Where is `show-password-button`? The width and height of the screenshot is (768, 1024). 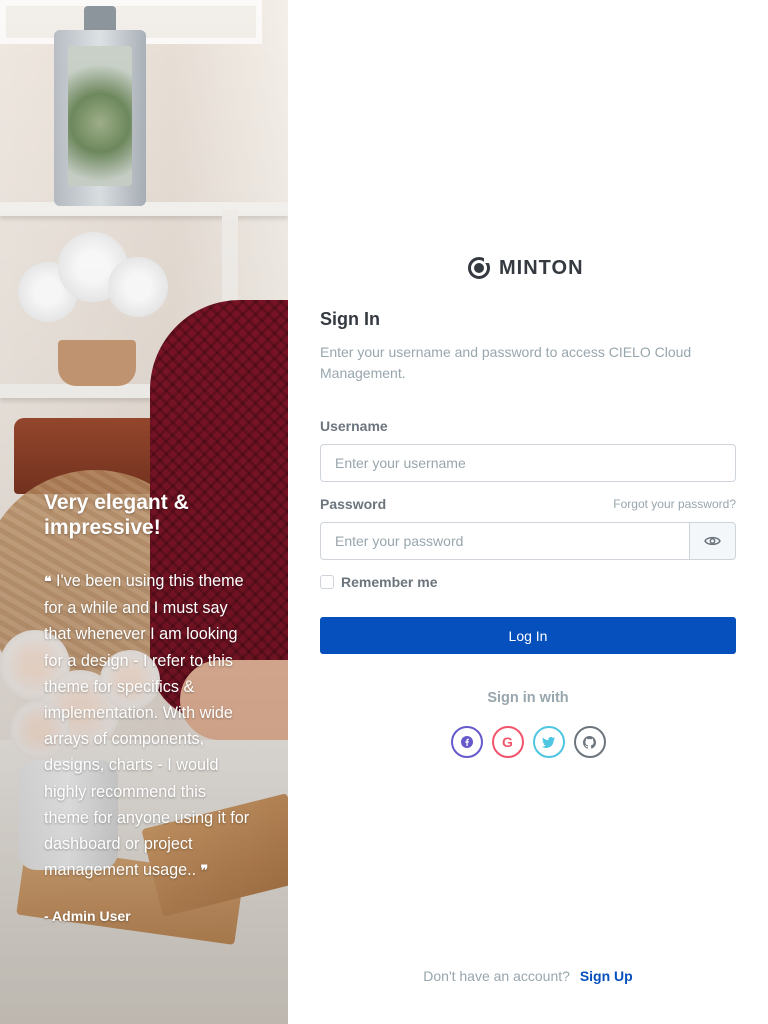 show-password-button is located at coordinates (713, 541).